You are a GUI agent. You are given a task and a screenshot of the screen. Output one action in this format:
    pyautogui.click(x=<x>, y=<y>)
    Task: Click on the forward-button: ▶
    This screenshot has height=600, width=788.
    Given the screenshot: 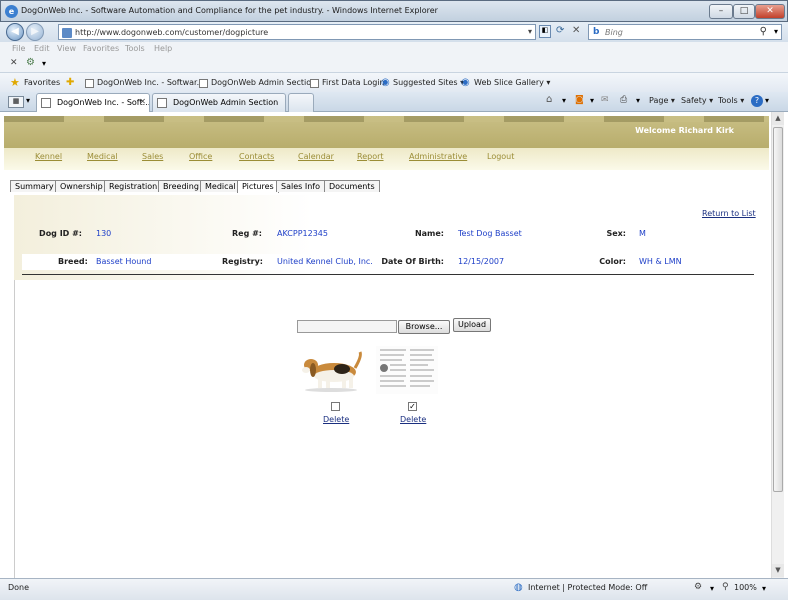 What is the action you would take?
    pyautogui.click(x=35, y=32)
    